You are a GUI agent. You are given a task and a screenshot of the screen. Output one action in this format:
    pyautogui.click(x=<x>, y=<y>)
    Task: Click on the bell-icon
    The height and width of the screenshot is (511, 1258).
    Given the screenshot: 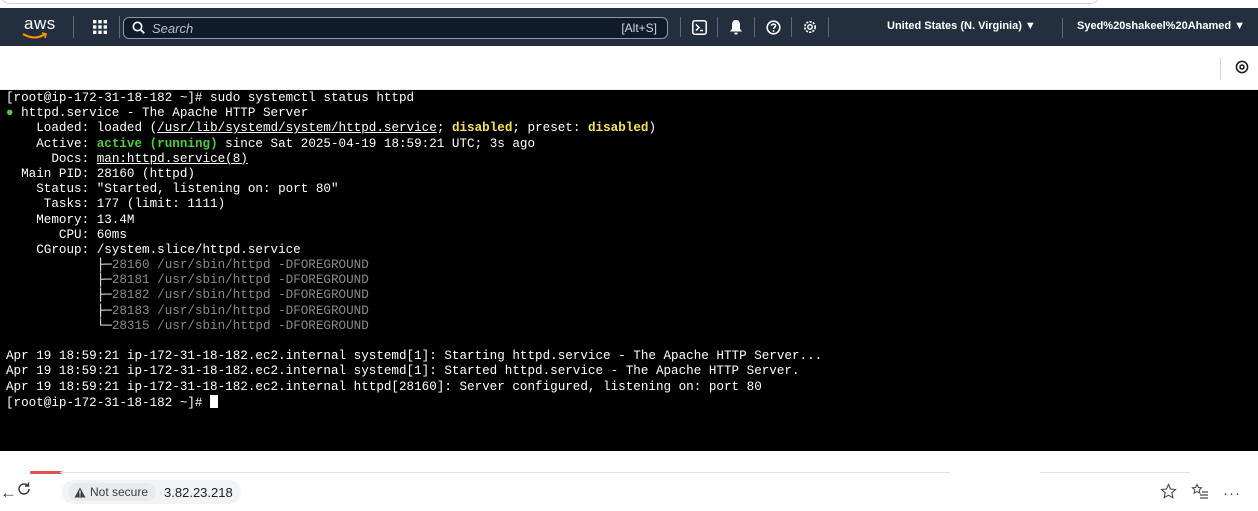 What is the action you would take?
    pyautogui.click(x=736, y=27)
    